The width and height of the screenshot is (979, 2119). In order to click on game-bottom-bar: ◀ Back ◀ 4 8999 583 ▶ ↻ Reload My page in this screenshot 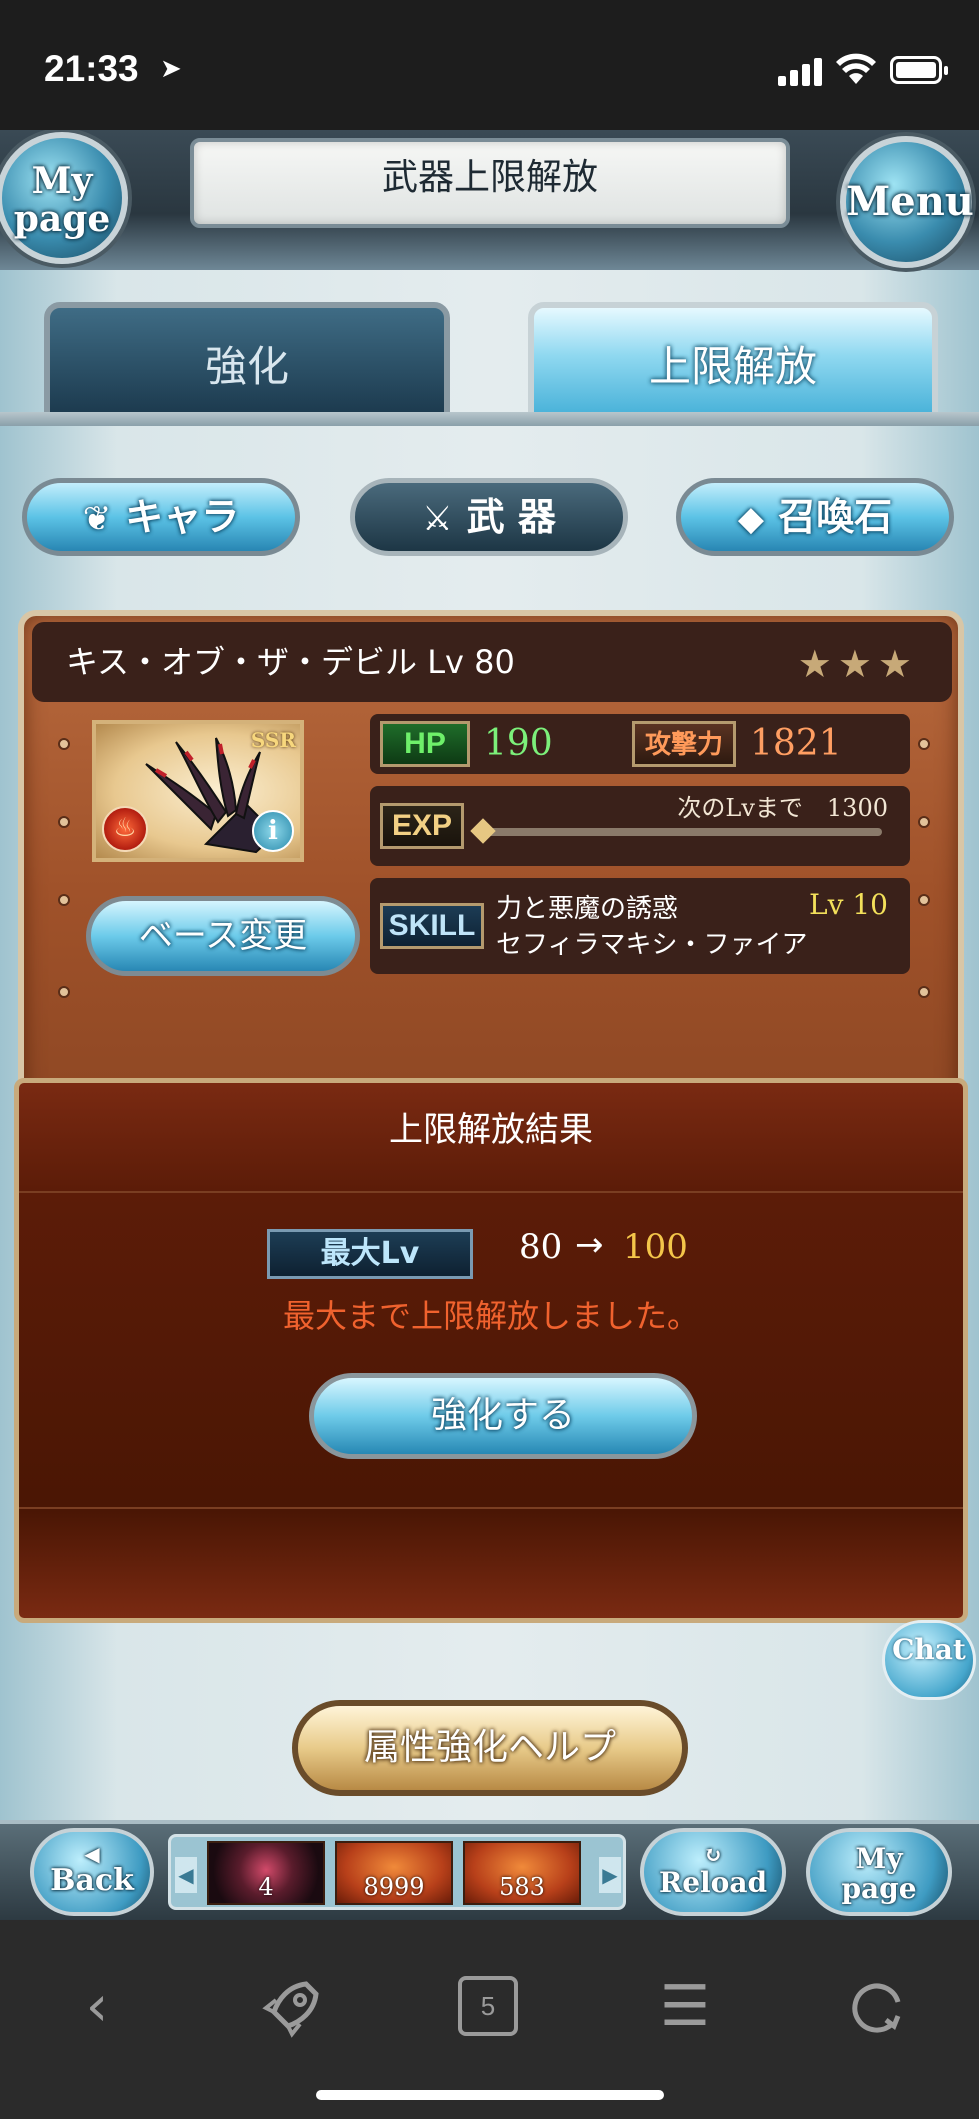, I will do `click(489, 1870)`.